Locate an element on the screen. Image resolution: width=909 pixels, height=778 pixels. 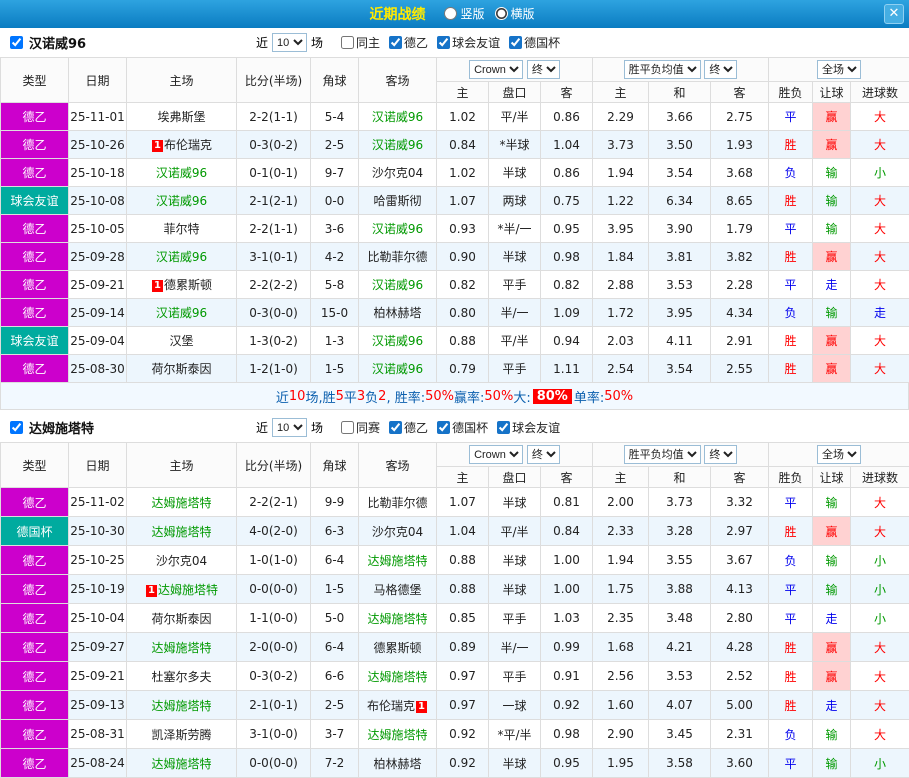
team-name: 哈雷斯彻 is located at coordinates (397, 201).